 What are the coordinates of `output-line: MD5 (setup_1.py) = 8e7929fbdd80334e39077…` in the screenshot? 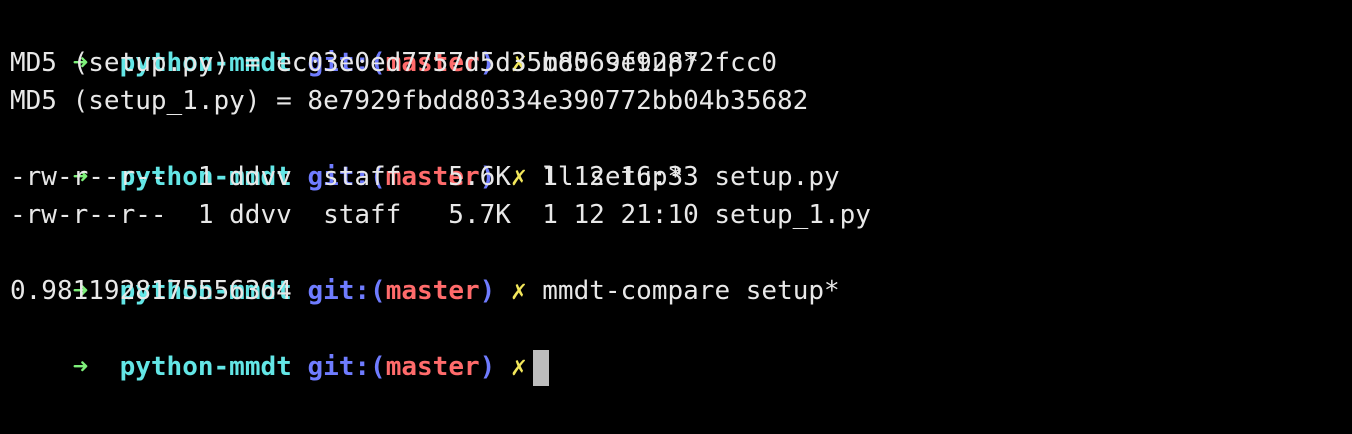 It's located at (409, 101).